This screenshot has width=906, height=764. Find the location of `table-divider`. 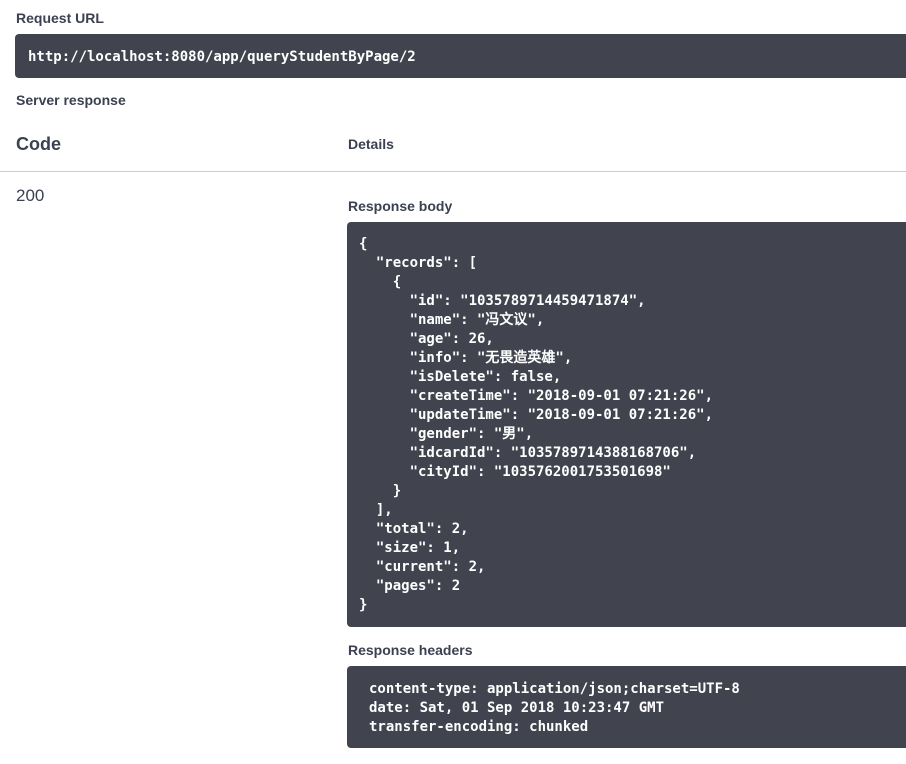

table-divider is located at coordinates (453, 171).